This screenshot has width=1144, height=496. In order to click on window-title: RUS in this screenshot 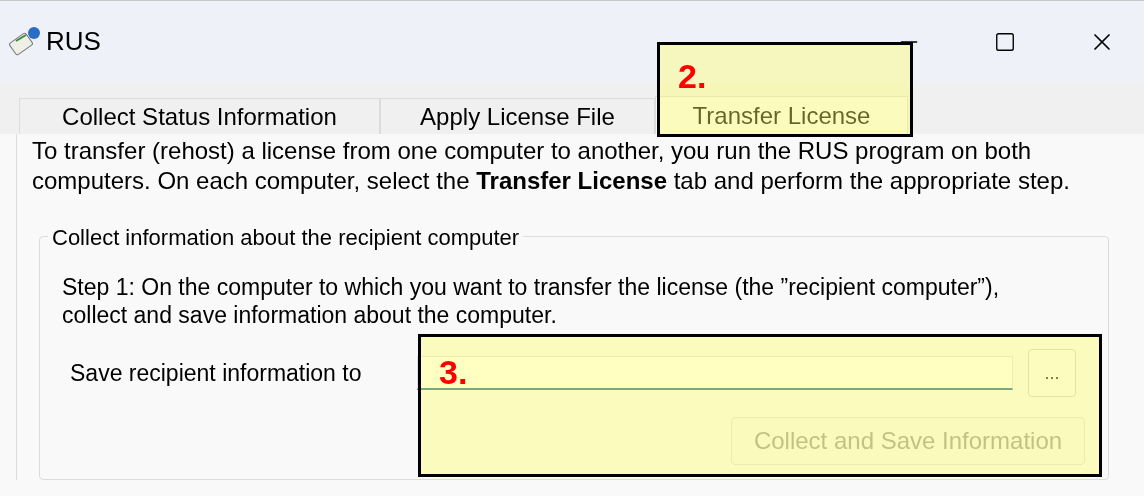, I will do `click(73, 41)`.